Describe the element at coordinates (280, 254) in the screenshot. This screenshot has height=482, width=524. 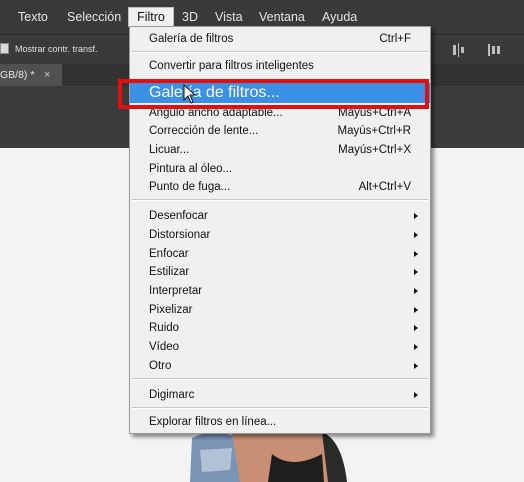
I see `menu-item-enfocar: Enfocar` at that location.